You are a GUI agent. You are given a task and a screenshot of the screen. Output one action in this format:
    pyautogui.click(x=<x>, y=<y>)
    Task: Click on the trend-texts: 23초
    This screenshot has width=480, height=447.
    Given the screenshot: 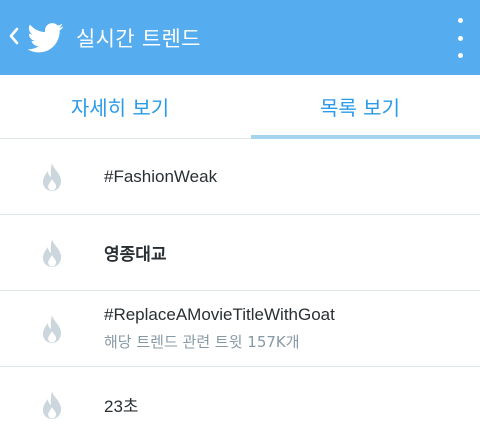 What is the action you would take?
    pyautogui.click(x=121, y=404)
    